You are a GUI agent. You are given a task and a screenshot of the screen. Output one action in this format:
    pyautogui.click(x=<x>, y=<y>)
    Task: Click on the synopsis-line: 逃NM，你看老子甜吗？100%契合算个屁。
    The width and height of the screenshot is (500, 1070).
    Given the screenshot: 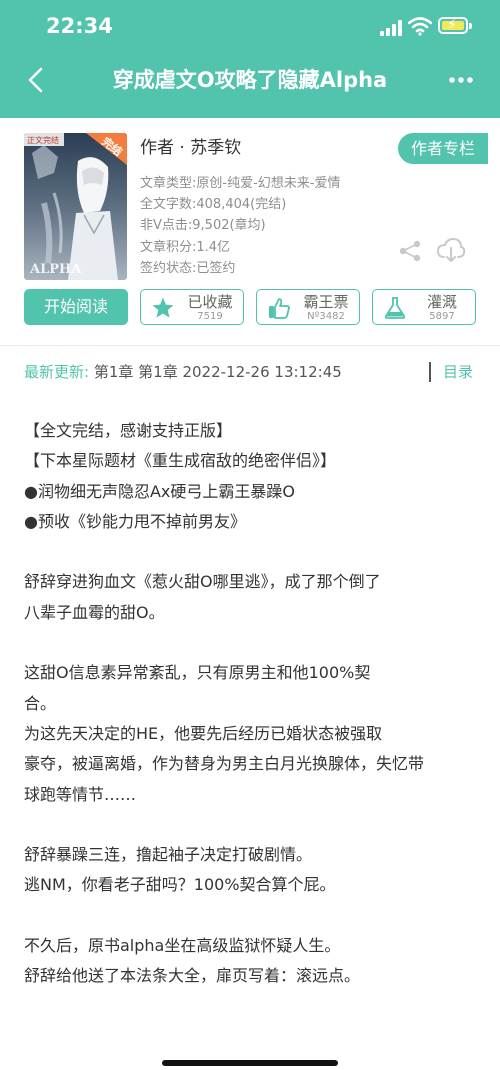 What is the action you would take?
    pyautogui.click(x=180, y=885)
    